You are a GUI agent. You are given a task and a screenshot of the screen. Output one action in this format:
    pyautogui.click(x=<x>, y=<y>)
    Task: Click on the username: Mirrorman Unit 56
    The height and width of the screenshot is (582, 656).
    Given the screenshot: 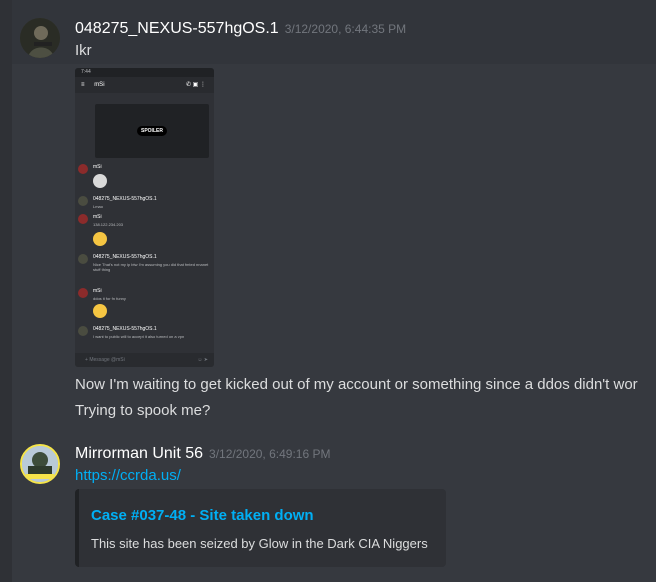 What is the action you would take?
    pyautogui.click(x=139, y=453)
    